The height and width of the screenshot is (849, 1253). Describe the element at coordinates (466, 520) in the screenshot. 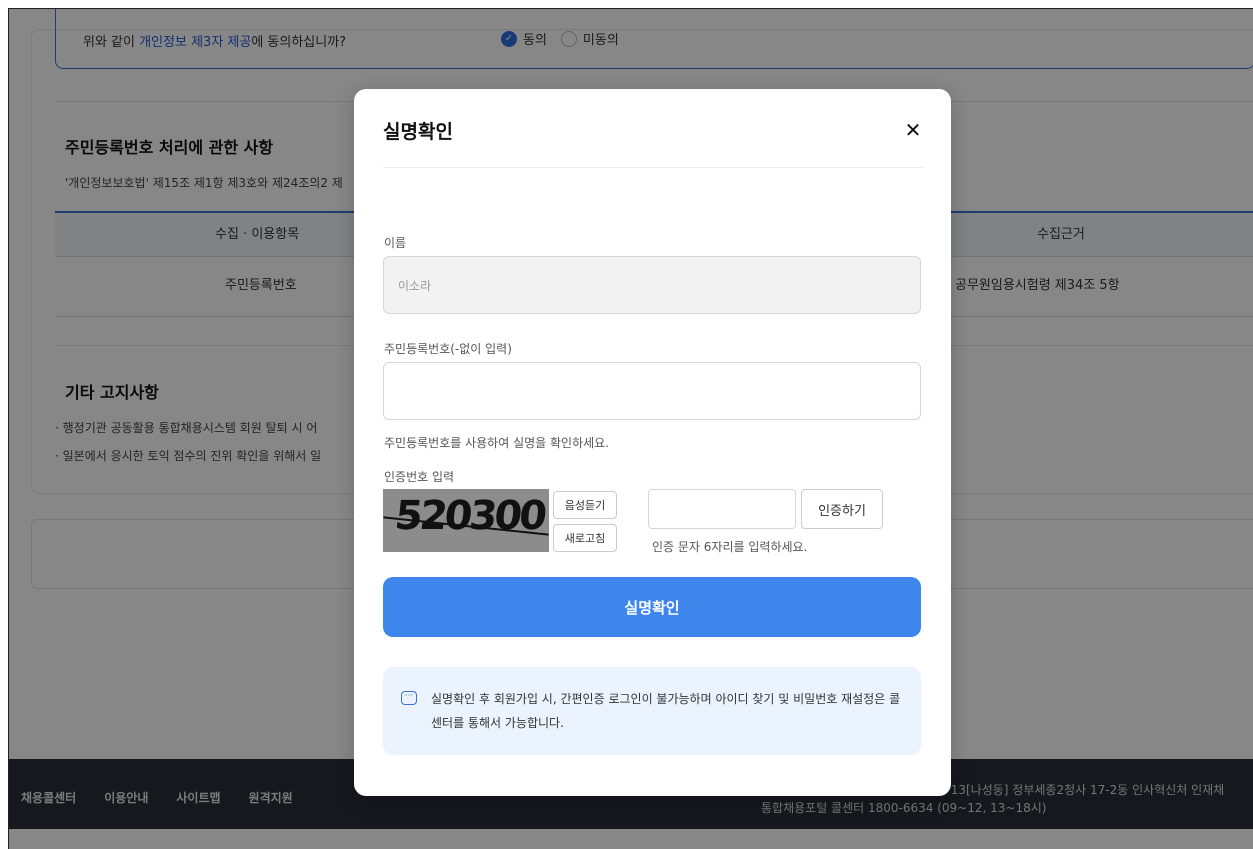

I see `captcha-image: 520300` at that location.